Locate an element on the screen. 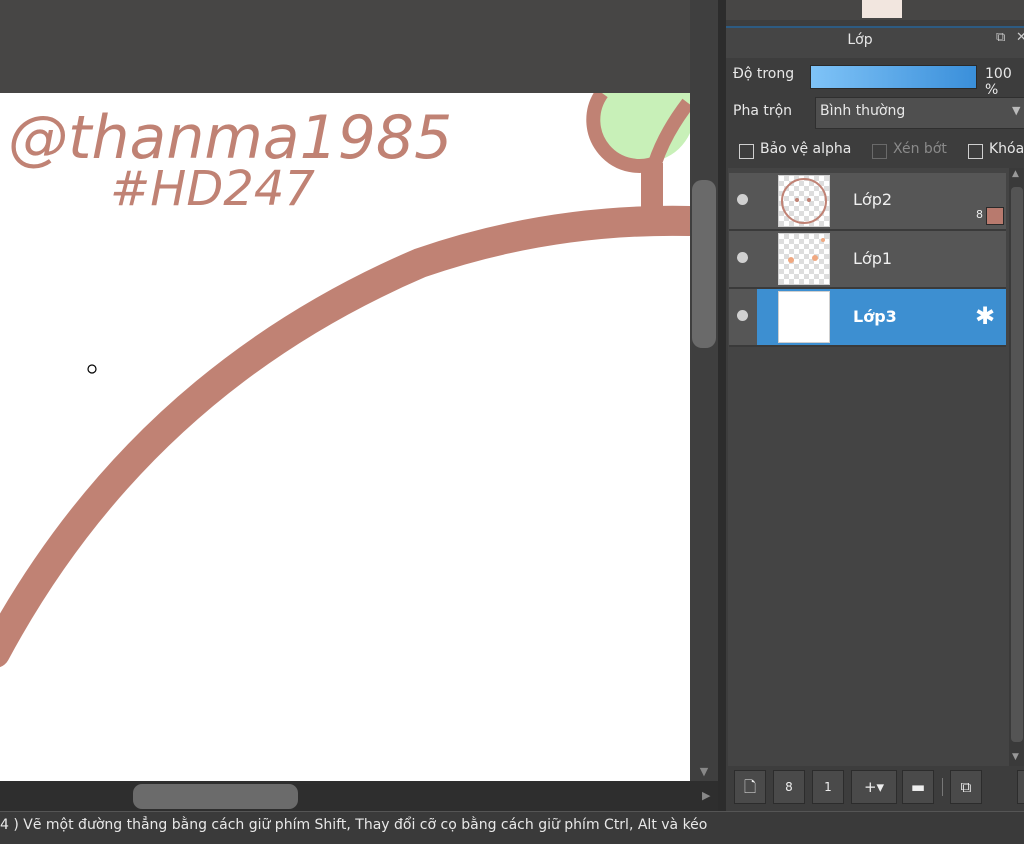 Image resolution: width=1024 pixels, height=844 pixels. signature-line2: #HD247 is located at coordinates (212, 189).